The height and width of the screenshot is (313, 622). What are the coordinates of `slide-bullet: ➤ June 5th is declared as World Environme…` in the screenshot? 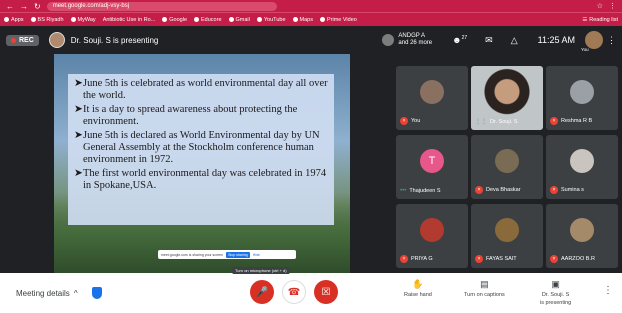 It's located at (197, 147).